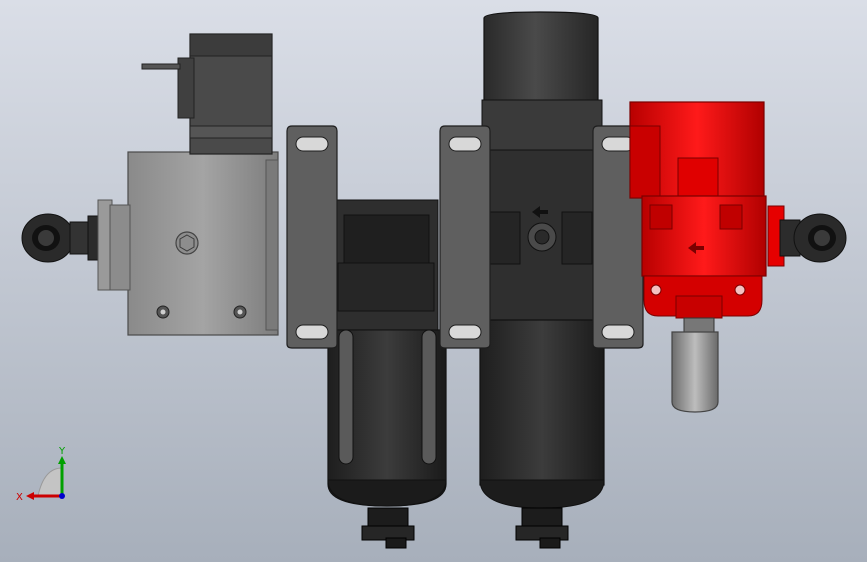  Describe the element at coordinates (346, 397) in the screenshot. I see `sight-slot-left` at that location.